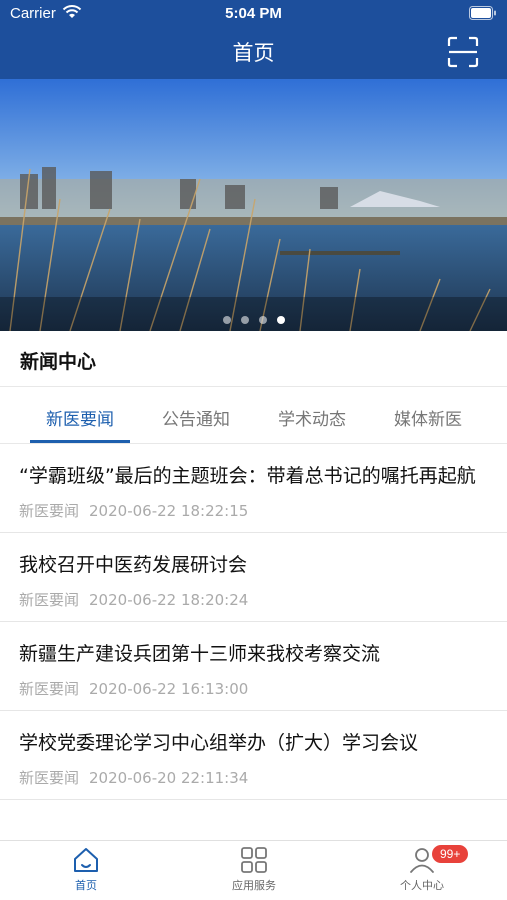 This screenshot has width=507, height=900. What do you see at coordinates (254, 860) in the screenshot?
I see `grid-icon` at bounding box center [254, 860].